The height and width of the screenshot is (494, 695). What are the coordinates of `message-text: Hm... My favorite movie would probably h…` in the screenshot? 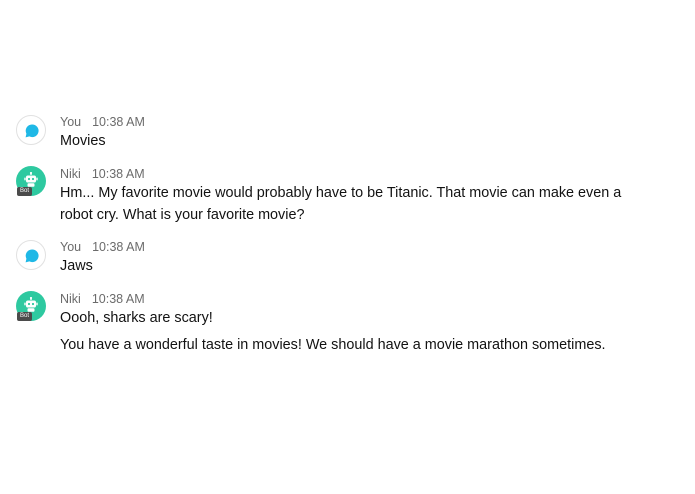 It's located at (341, 204).